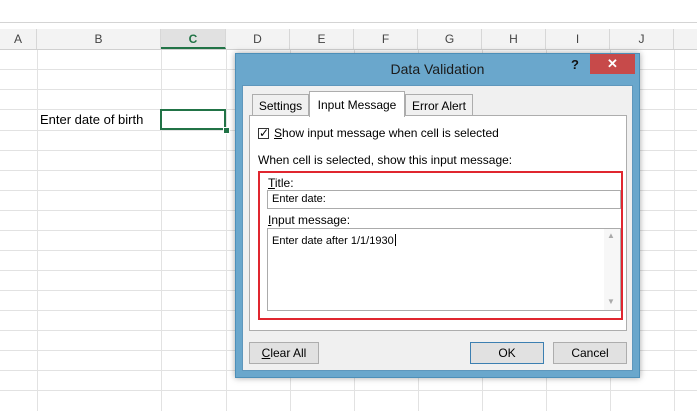 The height and width of the screenshot is (411, 697). Describe the element at coordinates (18, 39) in the screenshot. I see `column-header-a: A` at that location.